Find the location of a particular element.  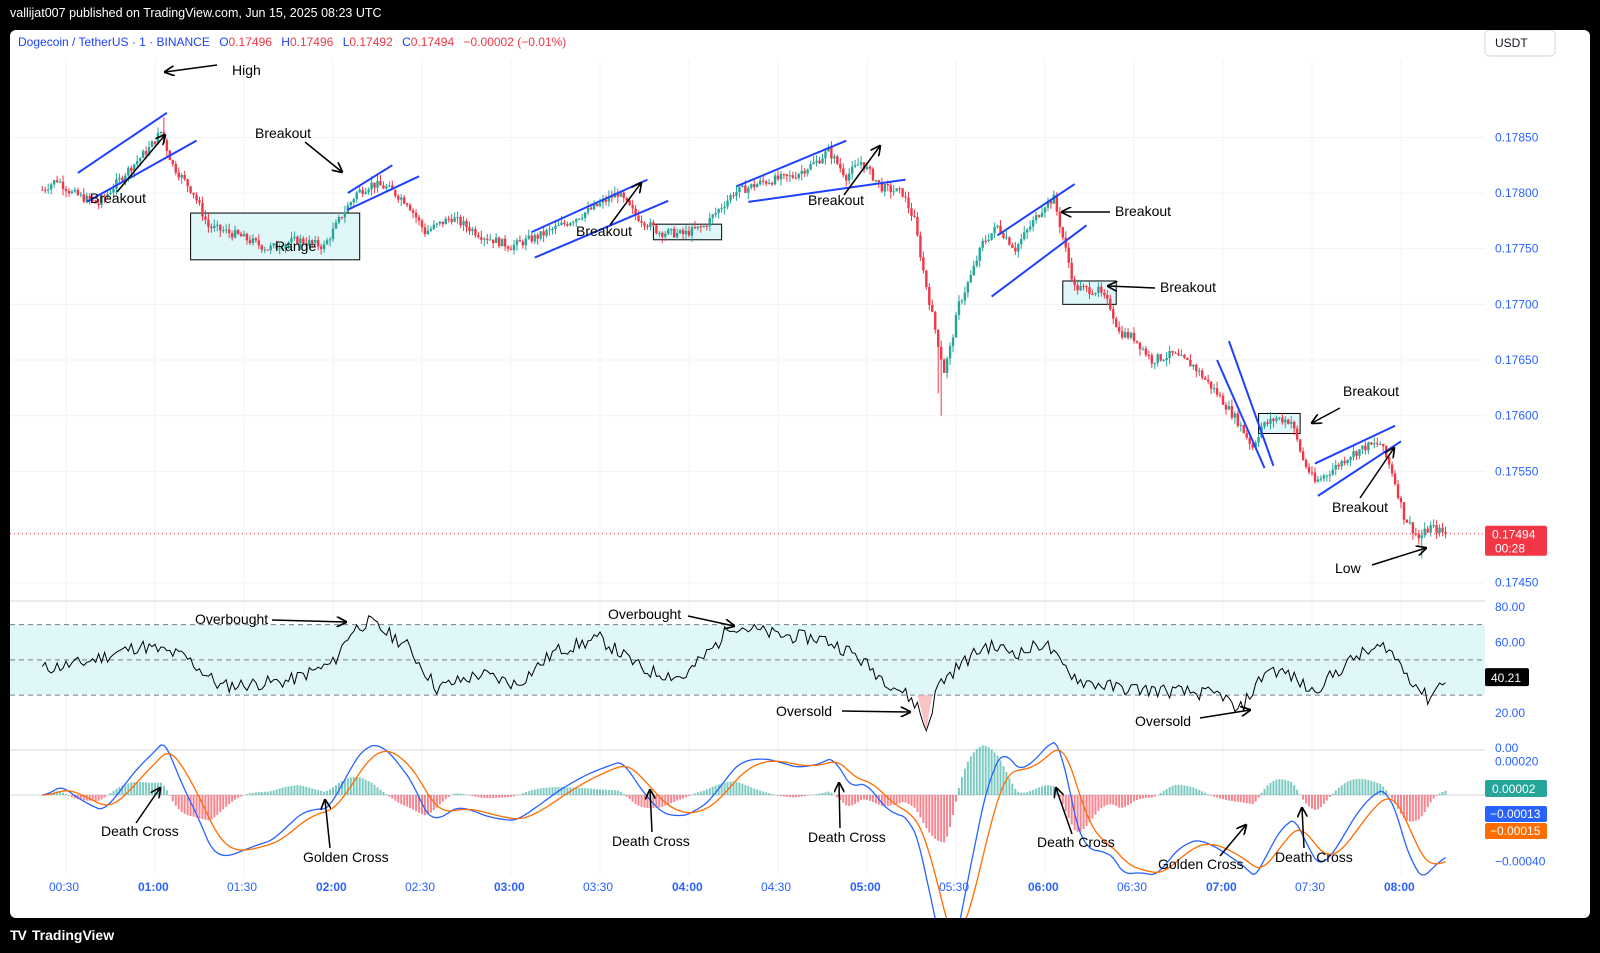

price-tick-label: 0.17700 is located at coordinates (1517, 304).